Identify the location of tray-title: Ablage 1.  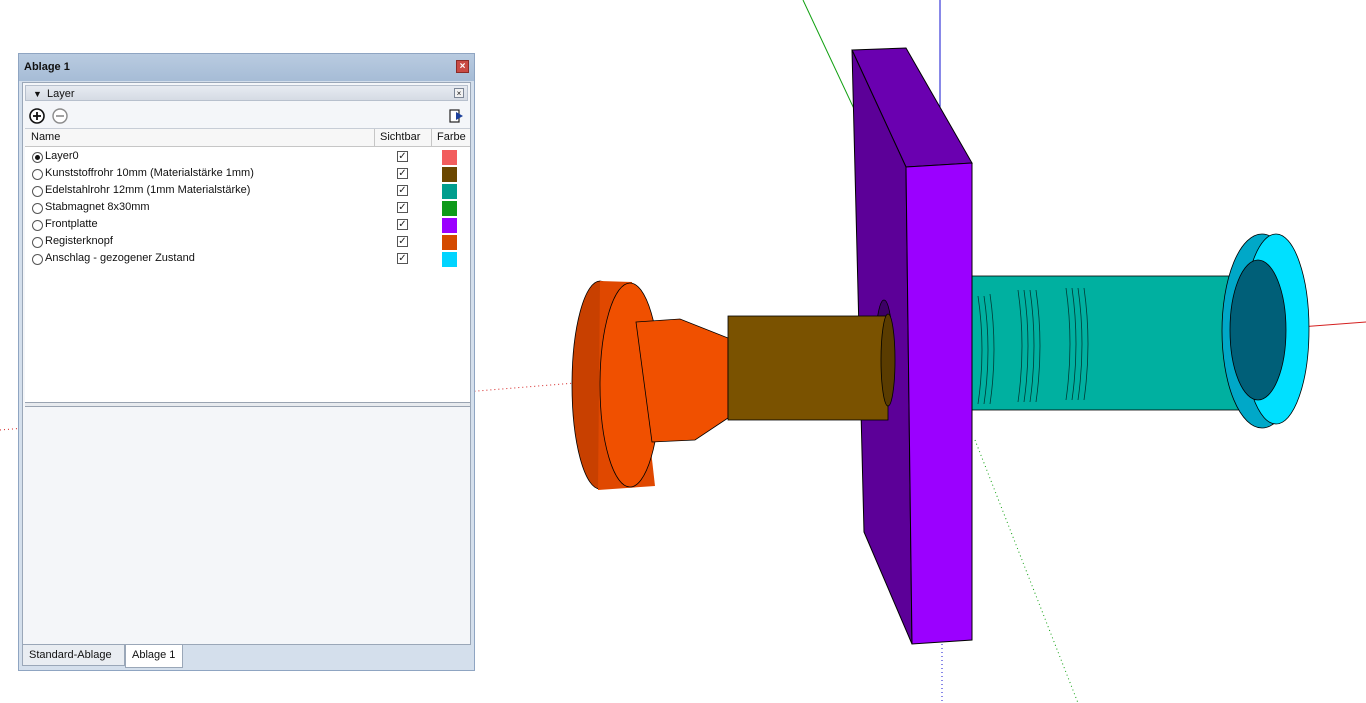
(47, 67).